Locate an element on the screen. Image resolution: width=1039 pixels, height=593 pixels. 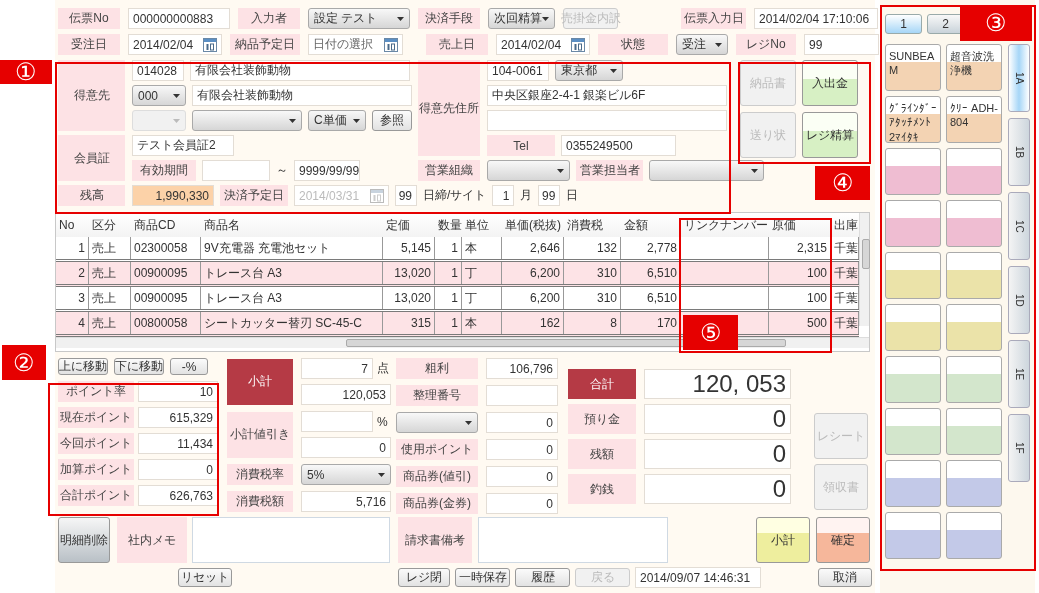
category-tab: 1E is located at coordinates (1019, 374).